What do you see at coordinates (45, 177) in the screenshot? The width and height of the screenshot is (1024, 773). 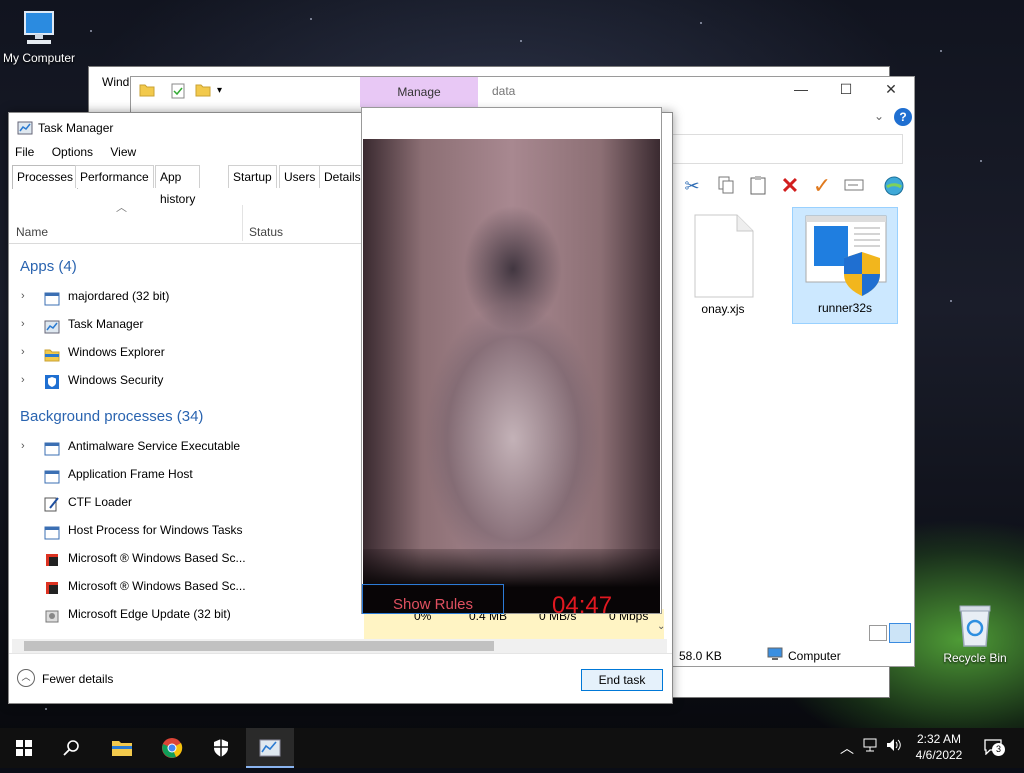 I see `tab-processes: Processes` at bounding box center [45, 177].